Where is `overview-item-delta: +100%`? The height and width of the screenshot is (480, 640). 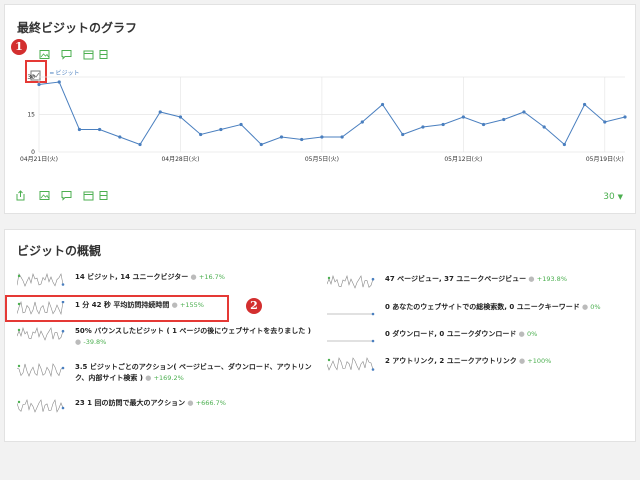
overview-item-delta: +100% is located at coordinates (539, 361).